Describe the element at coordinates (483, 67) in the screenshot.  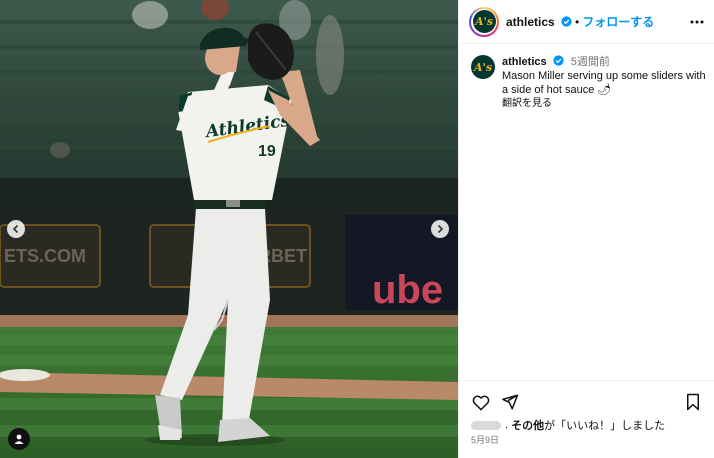
I see `caption-avatar: A's` at that location.